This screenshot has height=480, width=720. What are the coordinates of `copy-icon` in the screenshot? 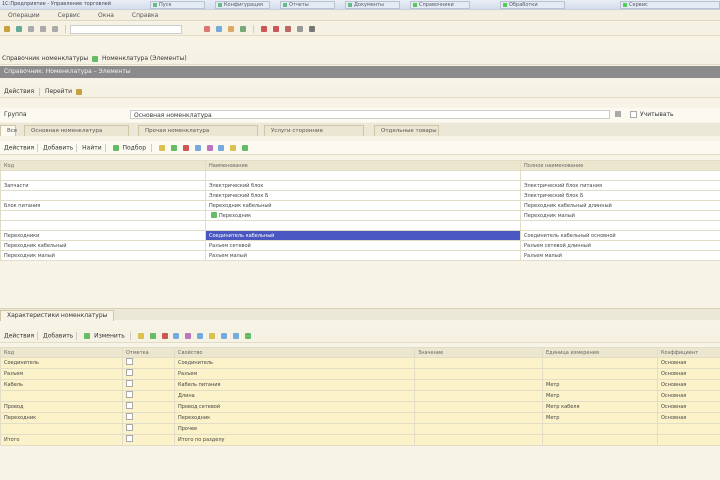 It's located at (42, 29).